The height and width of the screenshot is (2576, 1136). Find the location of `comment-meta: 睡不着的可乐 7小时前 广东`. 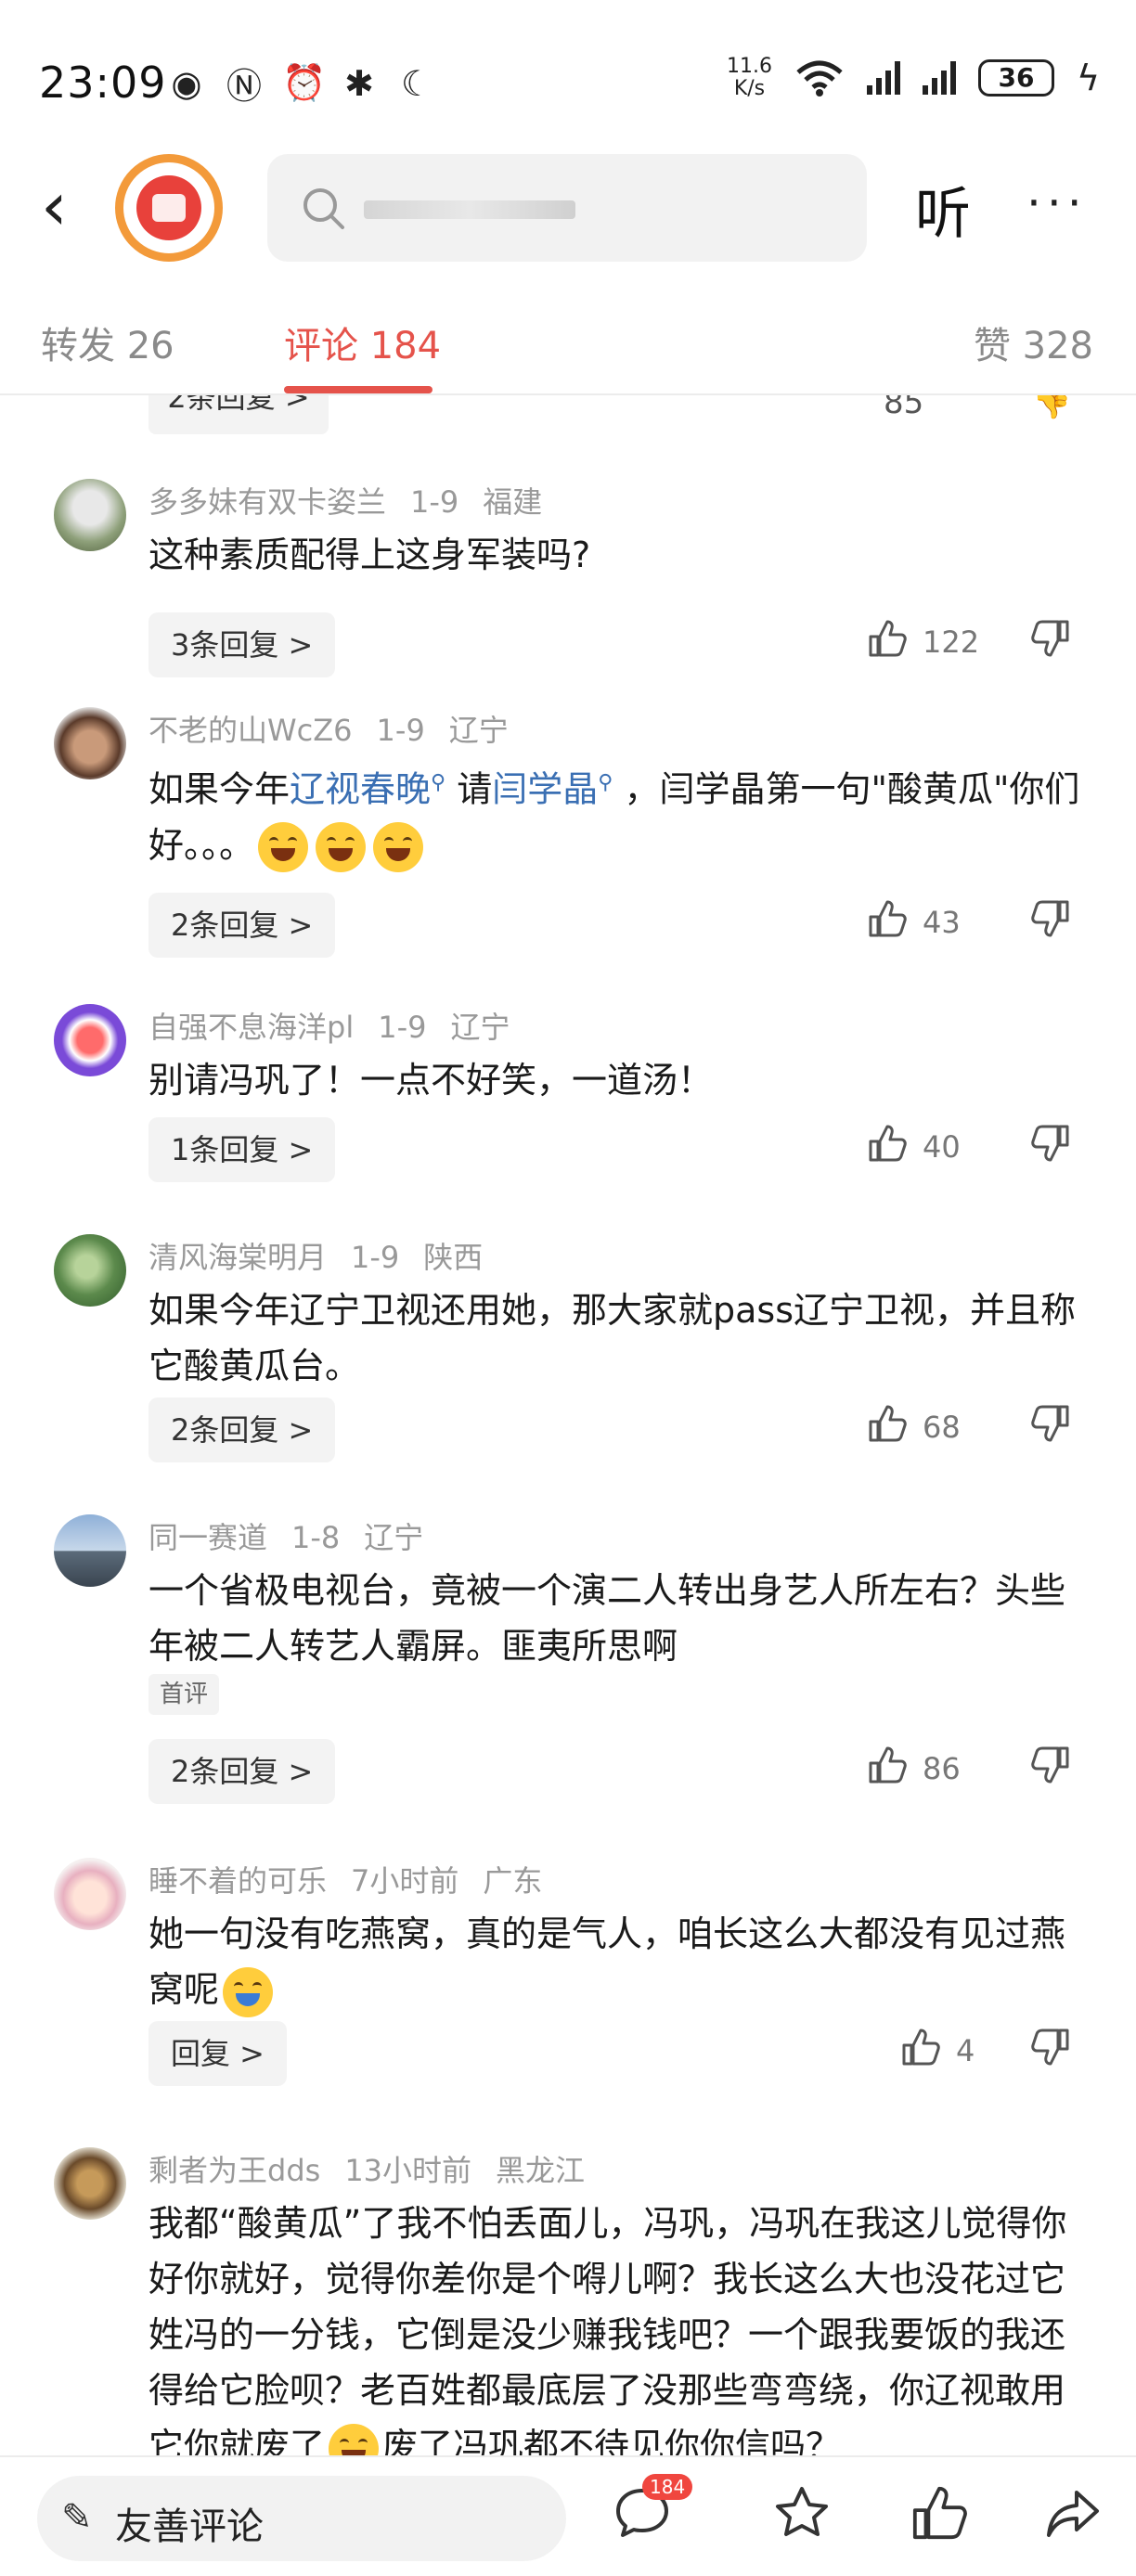

comment-meta: 睡不着的可乐 7小时前 广东 is located at coordinates (357, 1879).